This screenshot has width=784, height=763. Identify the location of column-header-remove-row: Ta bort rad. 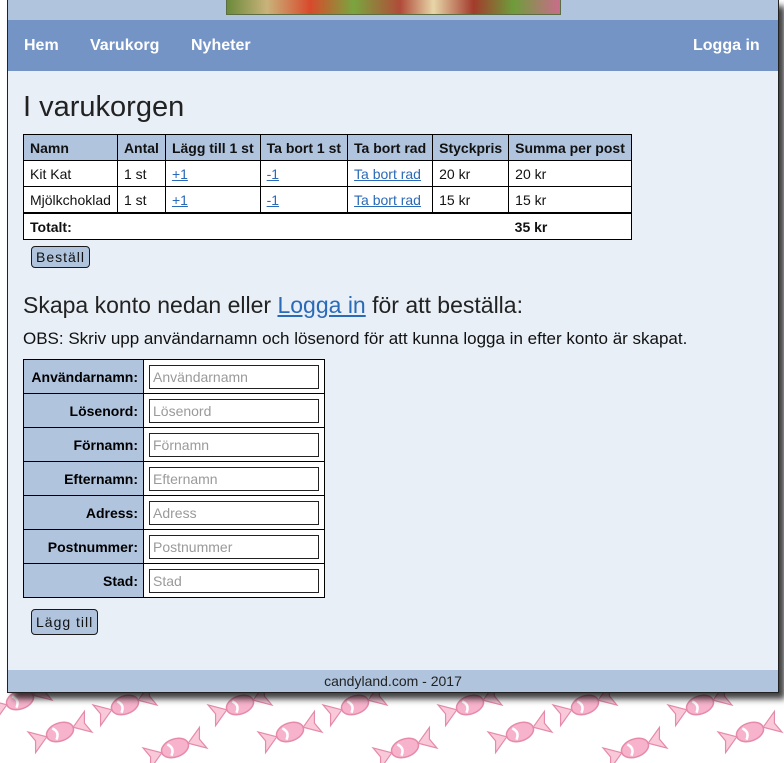
(390, 147).